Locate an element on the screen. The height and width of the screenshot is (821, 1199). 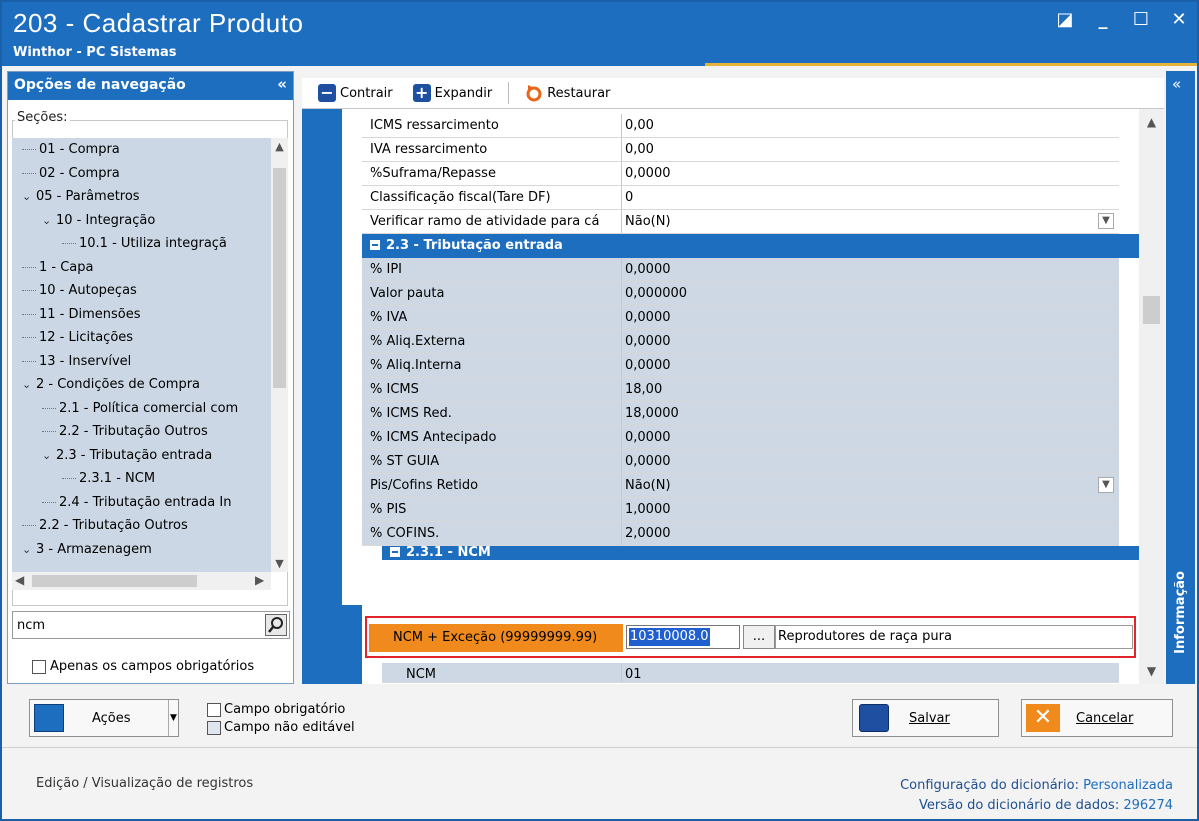
tree-item: ⌄ 2.3 - Tributação entrada is located at coordinates (141, 456).